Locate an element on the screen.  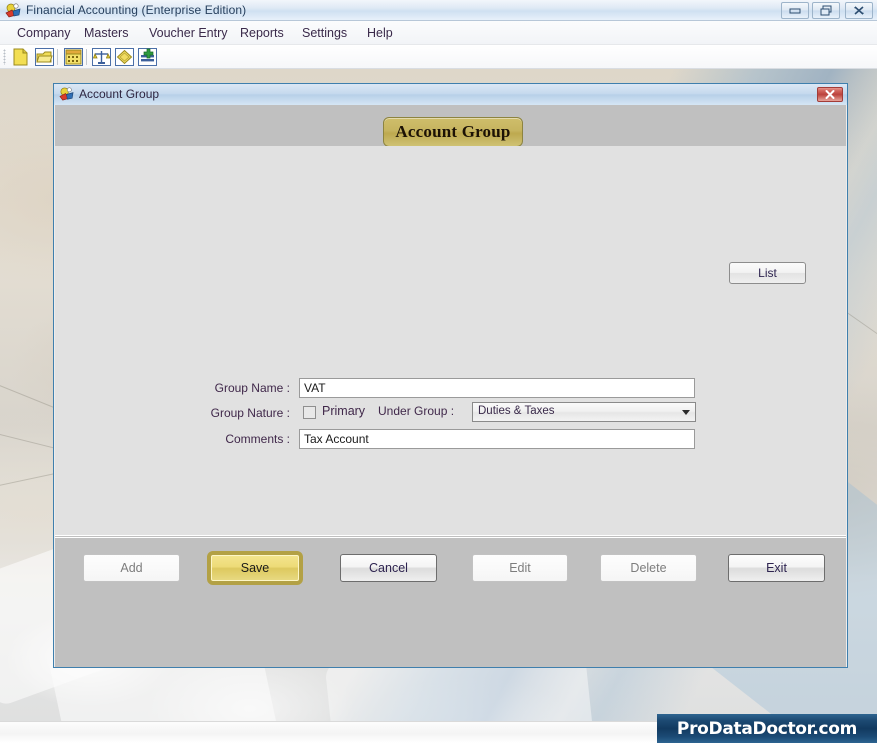
menu-item-reports: Reports is located at coordinates (262, 33).